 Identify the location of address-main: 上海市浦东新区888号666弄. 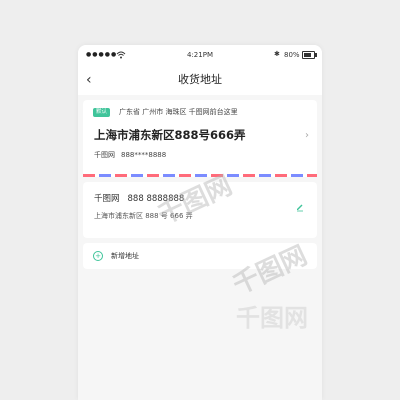
(170, 135).